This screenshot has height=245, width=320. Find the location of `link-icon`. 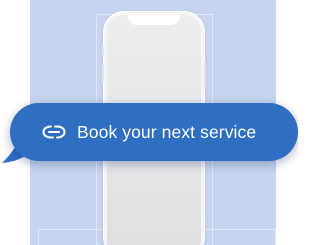

link-icon is located at coordinates (54, 132).